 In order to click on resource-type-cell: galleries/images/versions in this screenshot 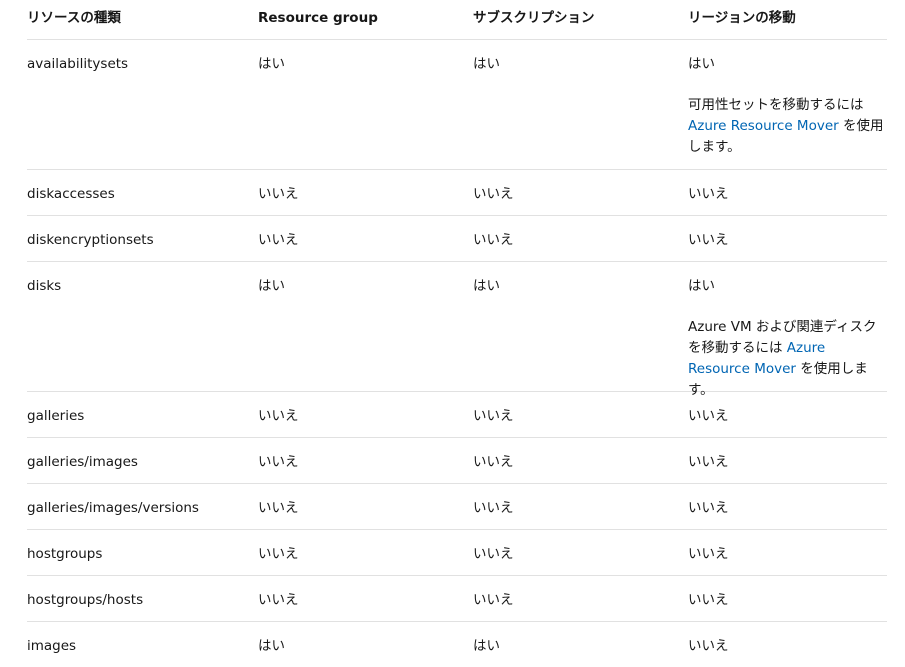, I will do `click(113, 508)`.